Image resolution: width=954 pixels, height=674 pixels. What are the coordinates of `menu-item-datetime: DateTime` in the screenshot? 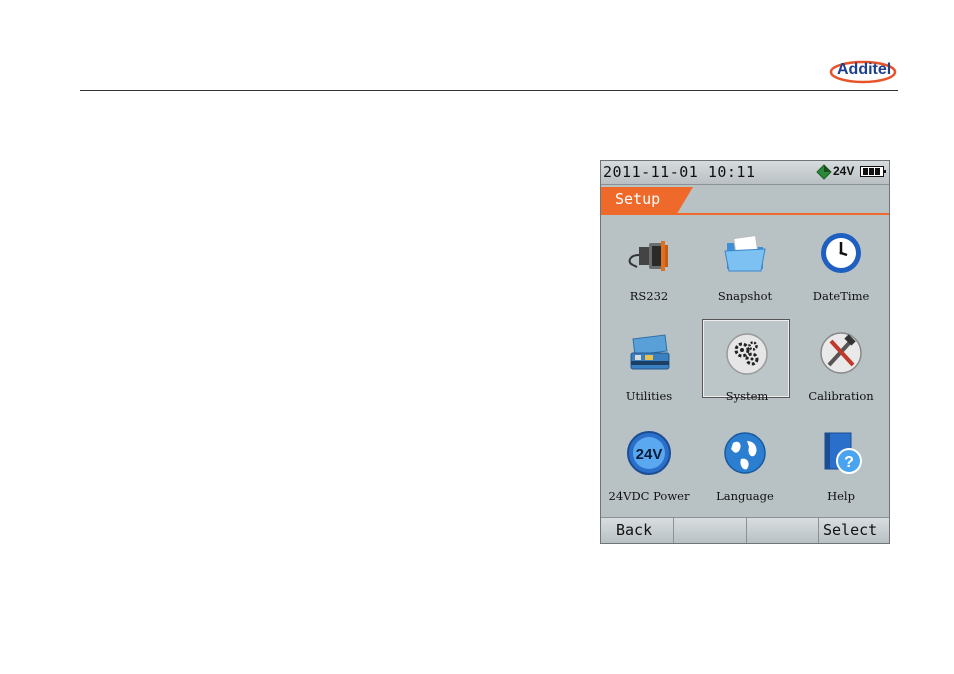 It's located at (841, 267).